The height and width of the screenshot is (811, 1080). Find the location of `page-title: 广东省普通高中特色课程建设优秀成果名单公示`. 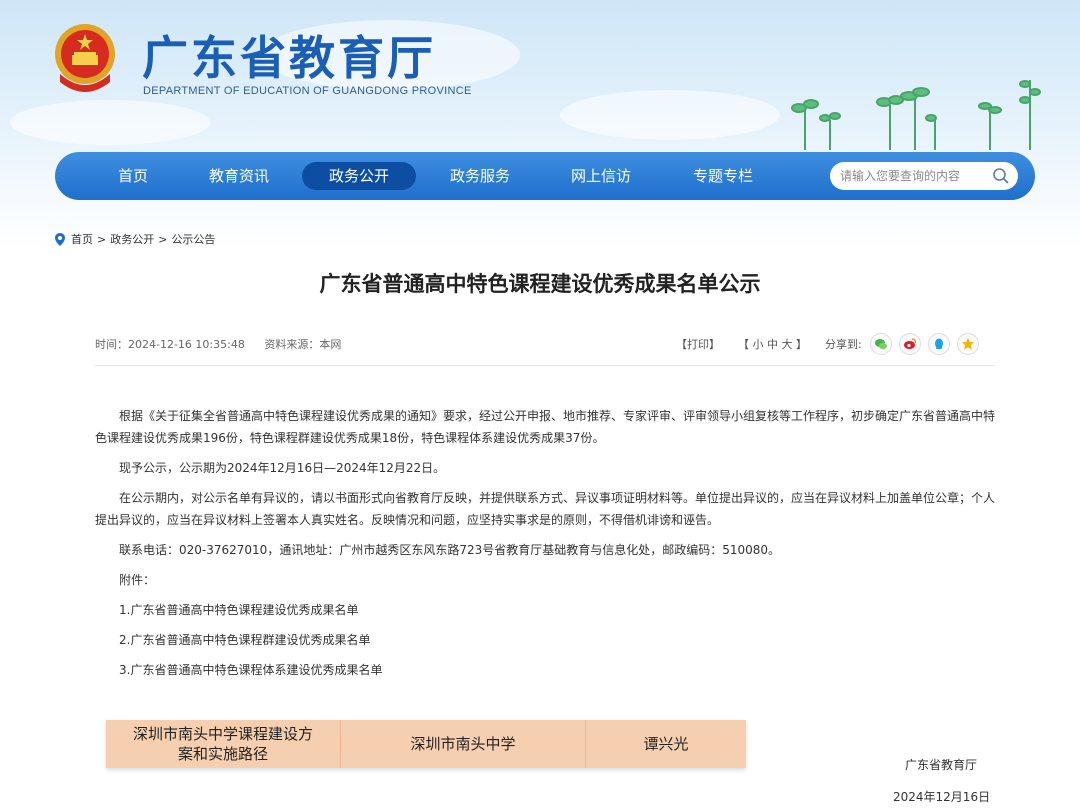

page-title: 广东省普通高中特色课程建设优秀成果名单公示 is located at coordinates (540, 284).